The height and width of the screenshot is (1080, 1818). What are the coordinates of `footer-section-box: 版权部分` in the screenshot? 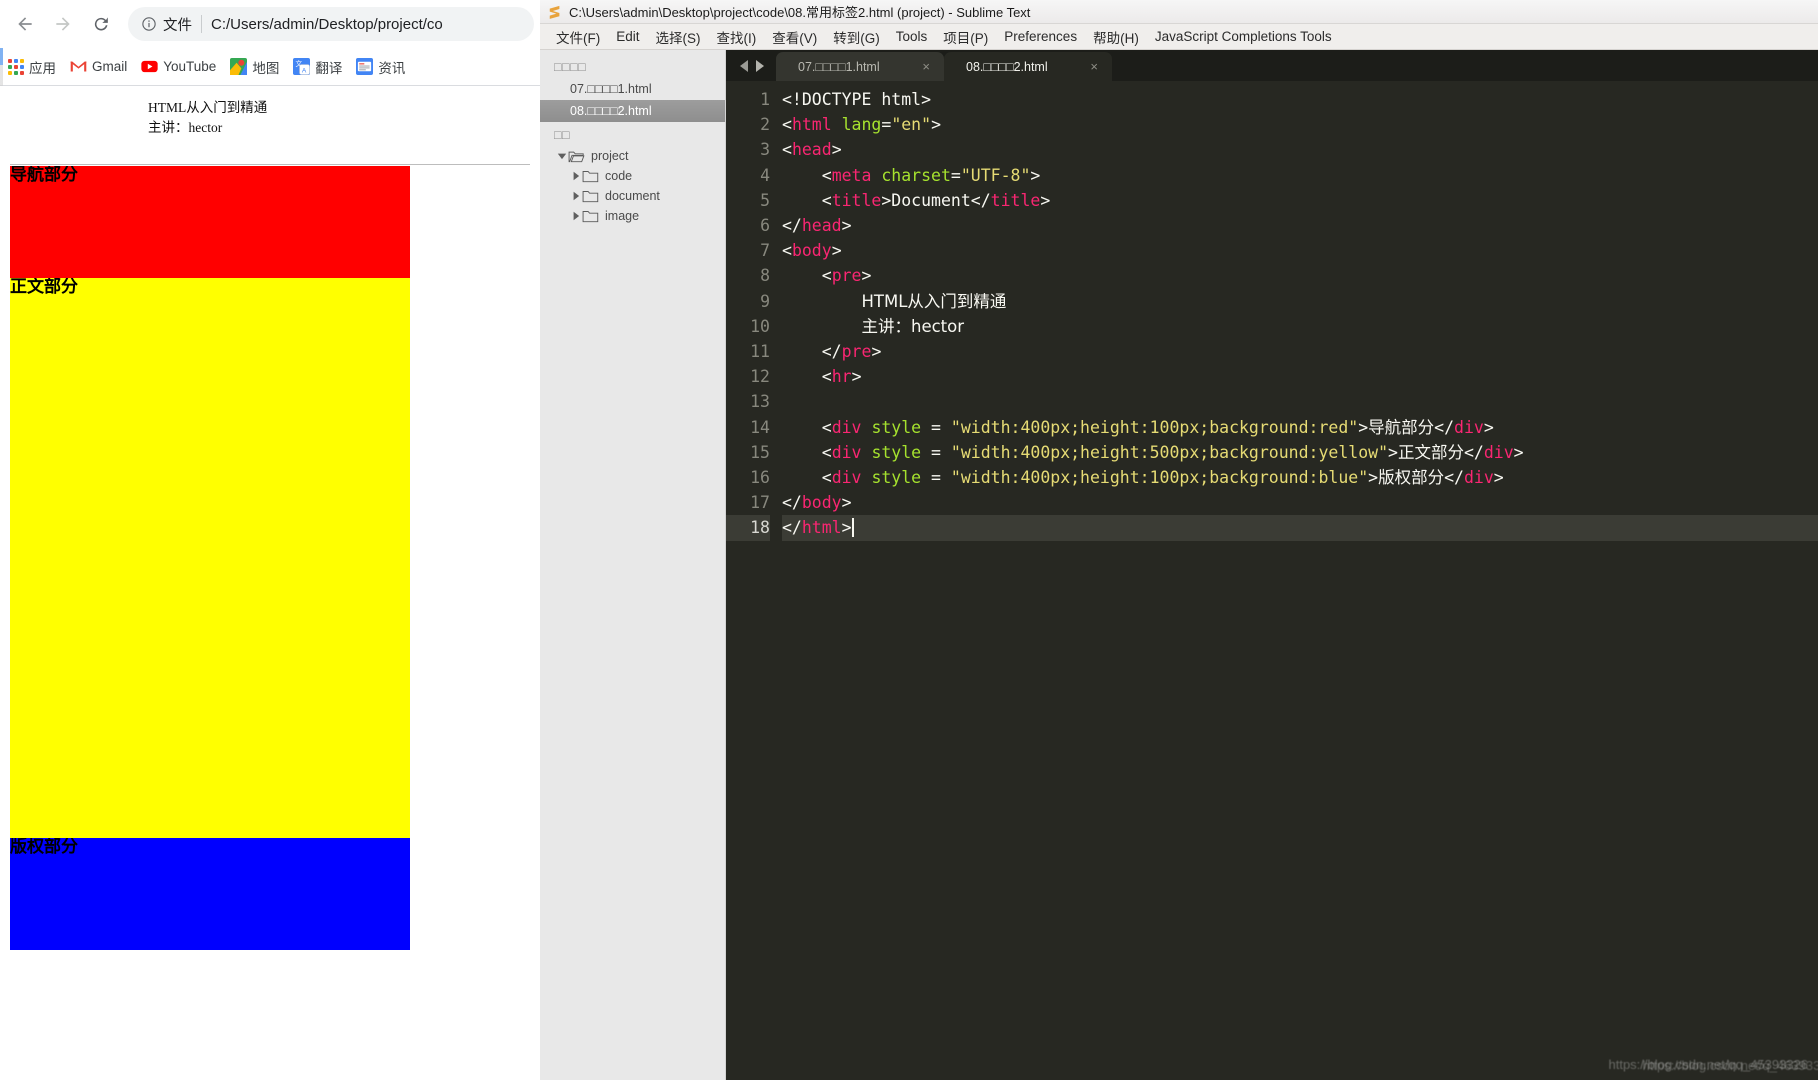 It's located at (210, 894).